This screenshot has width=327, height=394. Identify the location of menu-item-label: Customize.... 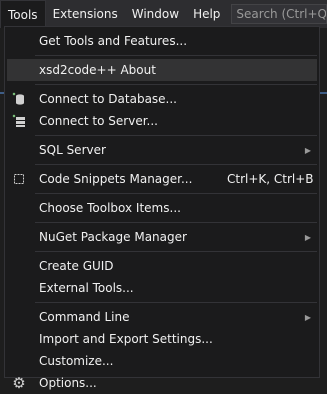
(76, 361).